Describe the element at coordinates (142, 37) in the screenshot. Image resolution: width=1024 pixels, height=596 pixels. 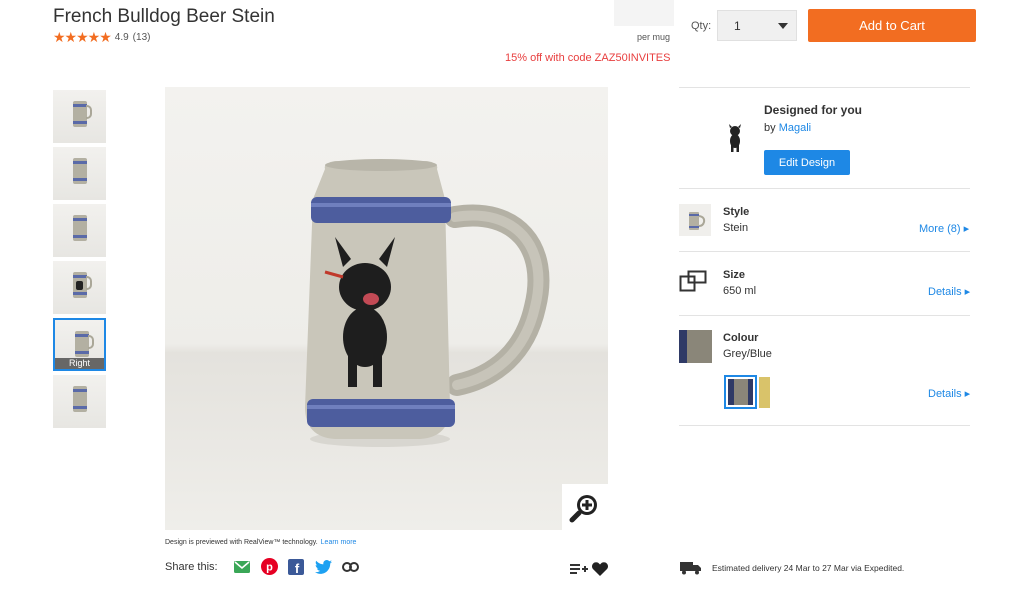
I see `review-count: (13)` at that location.